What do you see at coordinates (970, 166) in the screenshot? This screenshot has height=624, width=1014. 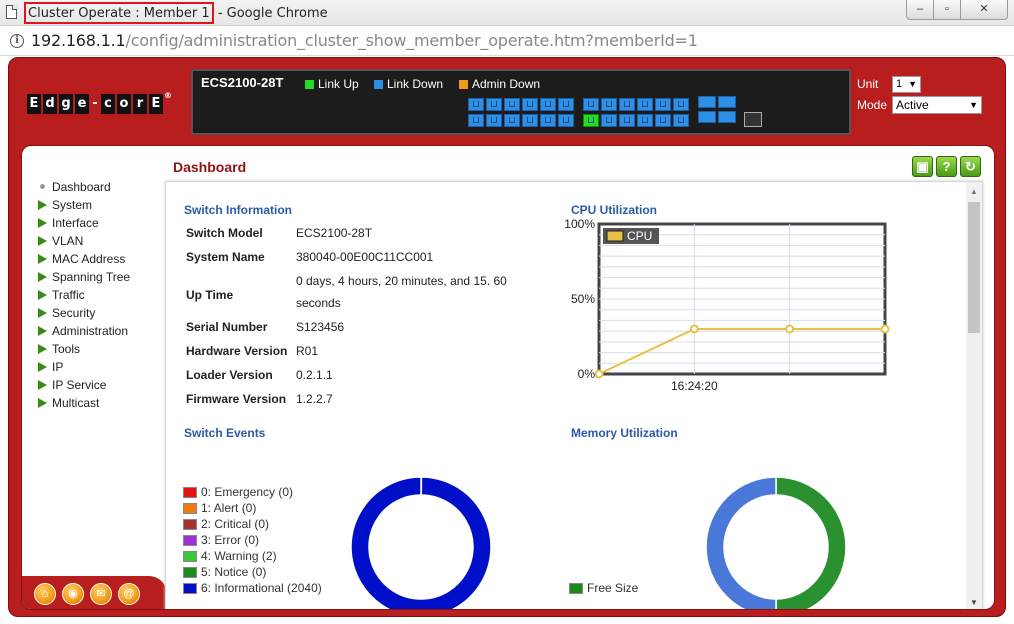 I see `refresh-icon: ↻` at bounding box center [970, 166].